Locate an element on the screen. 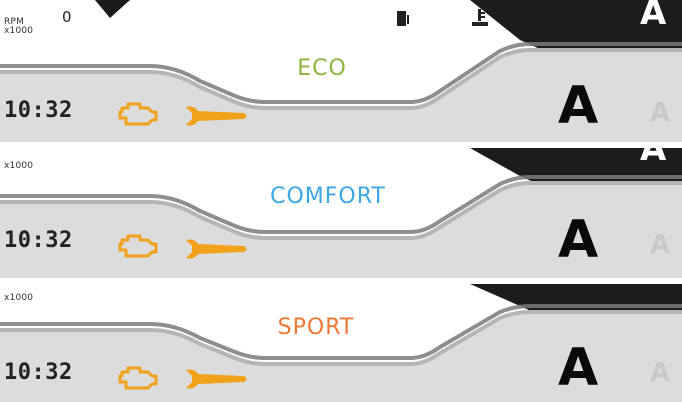 Image resolution: width=682 pixels, height=402 pixels. rpm-unit: RPM x1000 is located at coordinates (19, 26).